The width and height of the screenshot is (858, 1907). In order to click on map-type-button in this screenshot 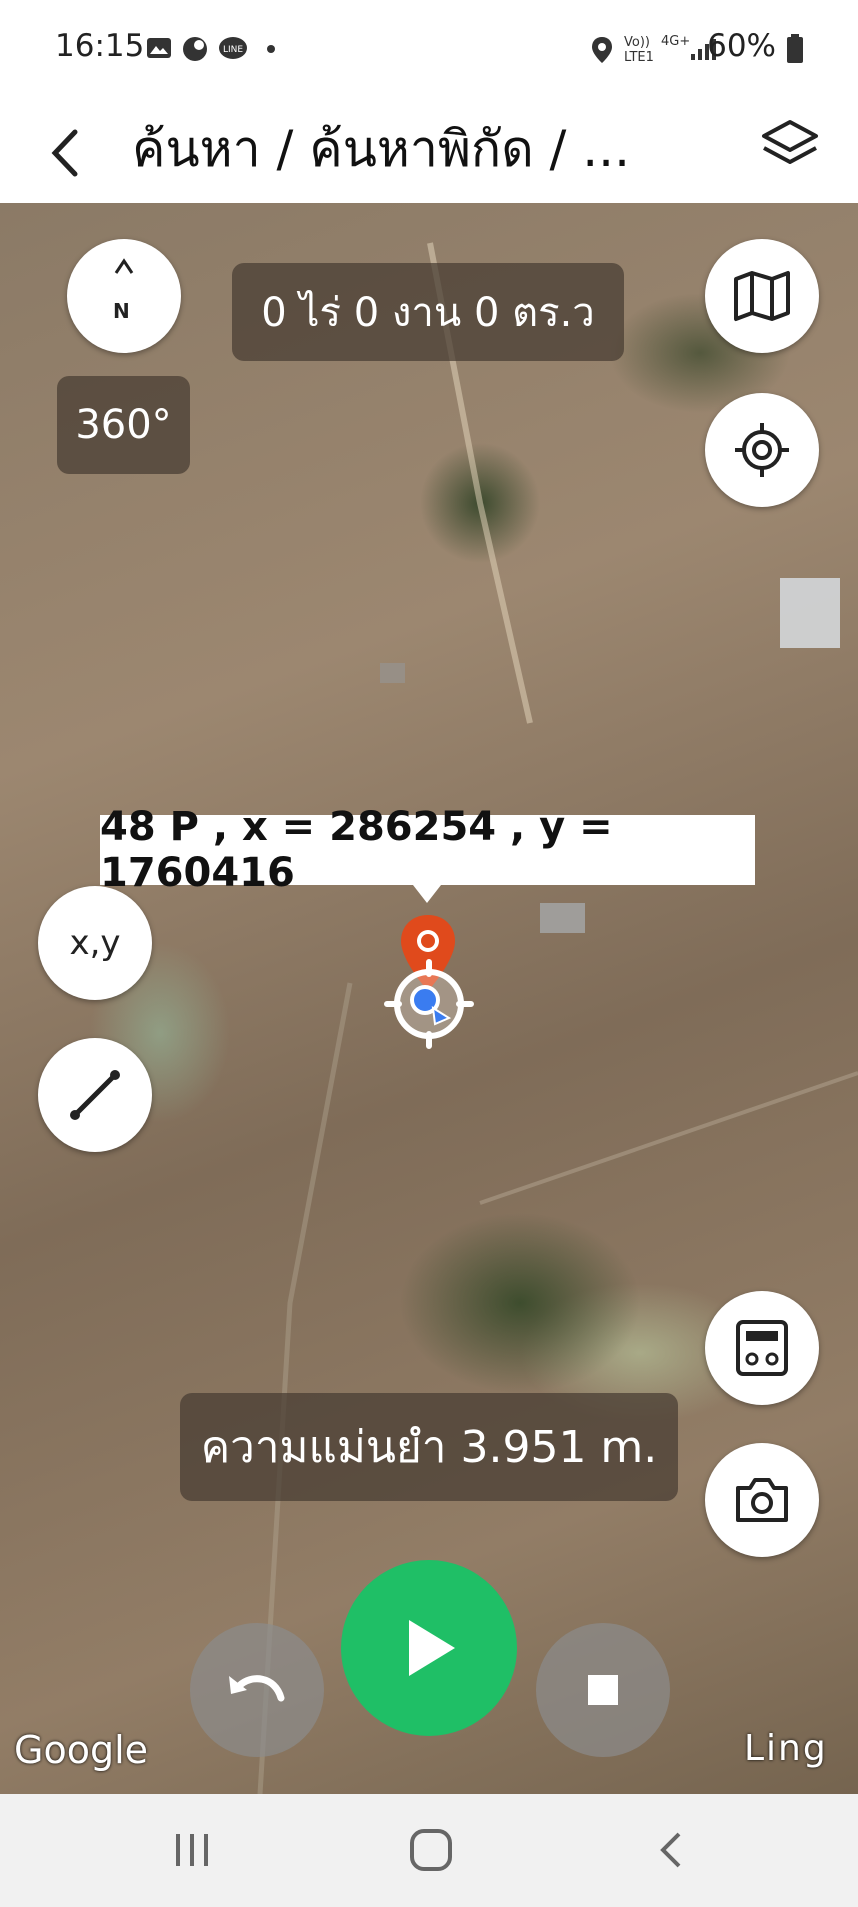, I will do `click(762, 296)`.